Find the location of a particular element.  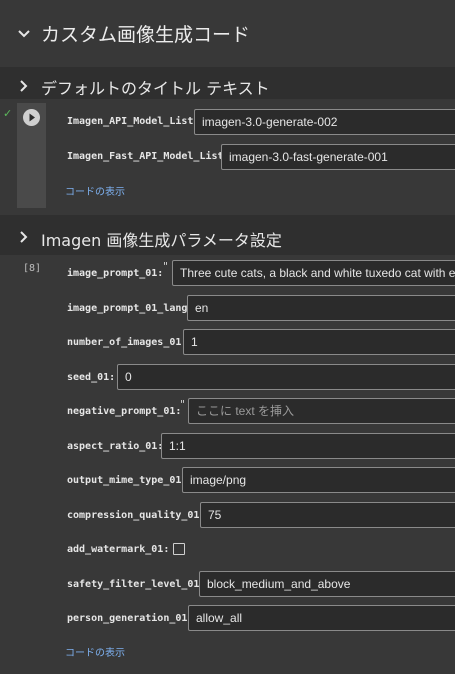

seed-input: 0 is located at coordinates (286, 377).